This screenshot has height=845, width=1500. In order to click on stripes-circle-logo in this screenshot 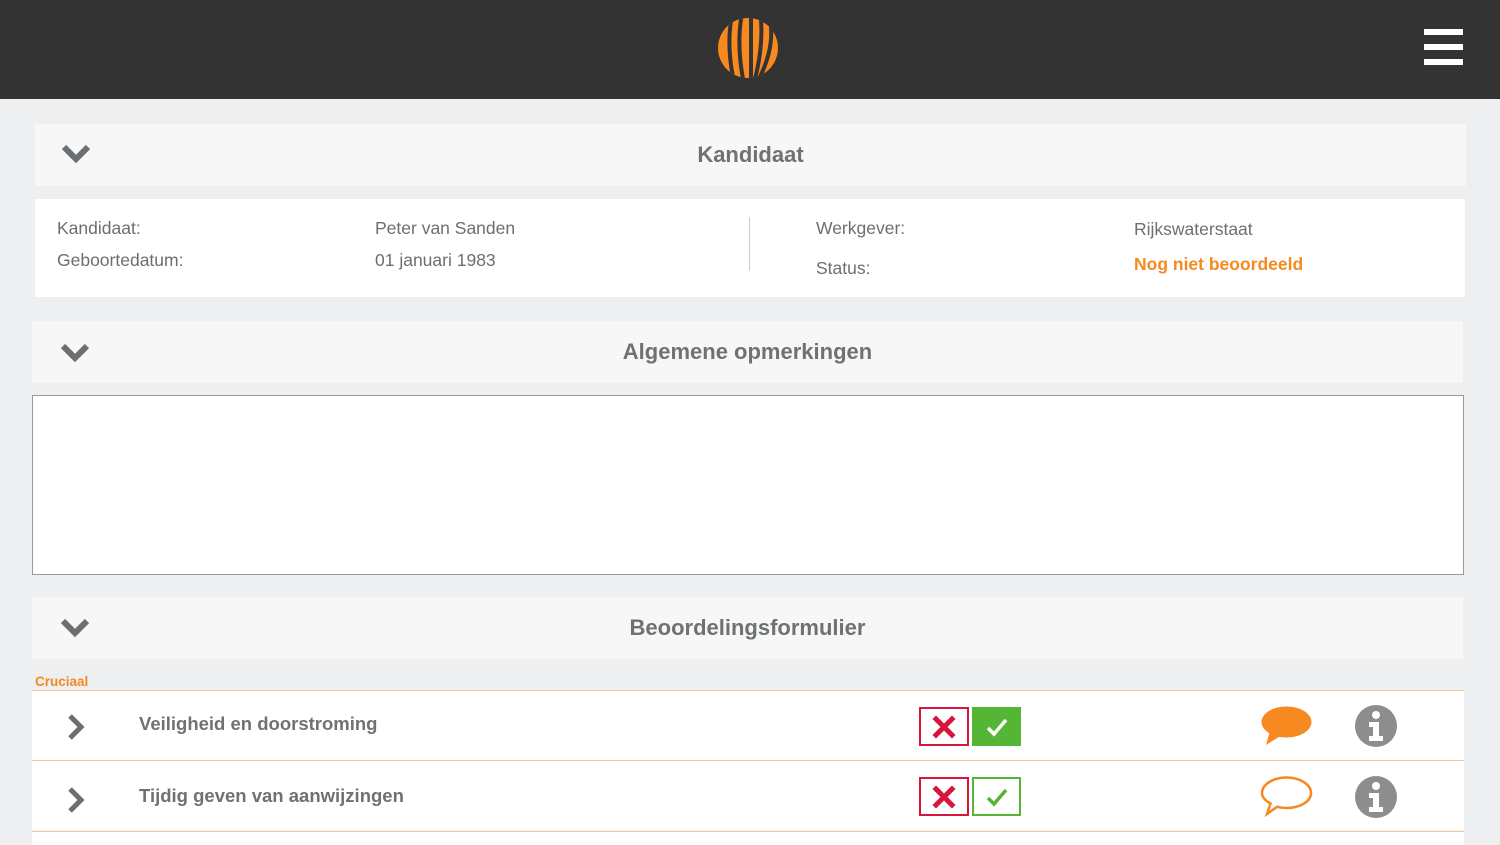, I will do `click(748, 48)`.